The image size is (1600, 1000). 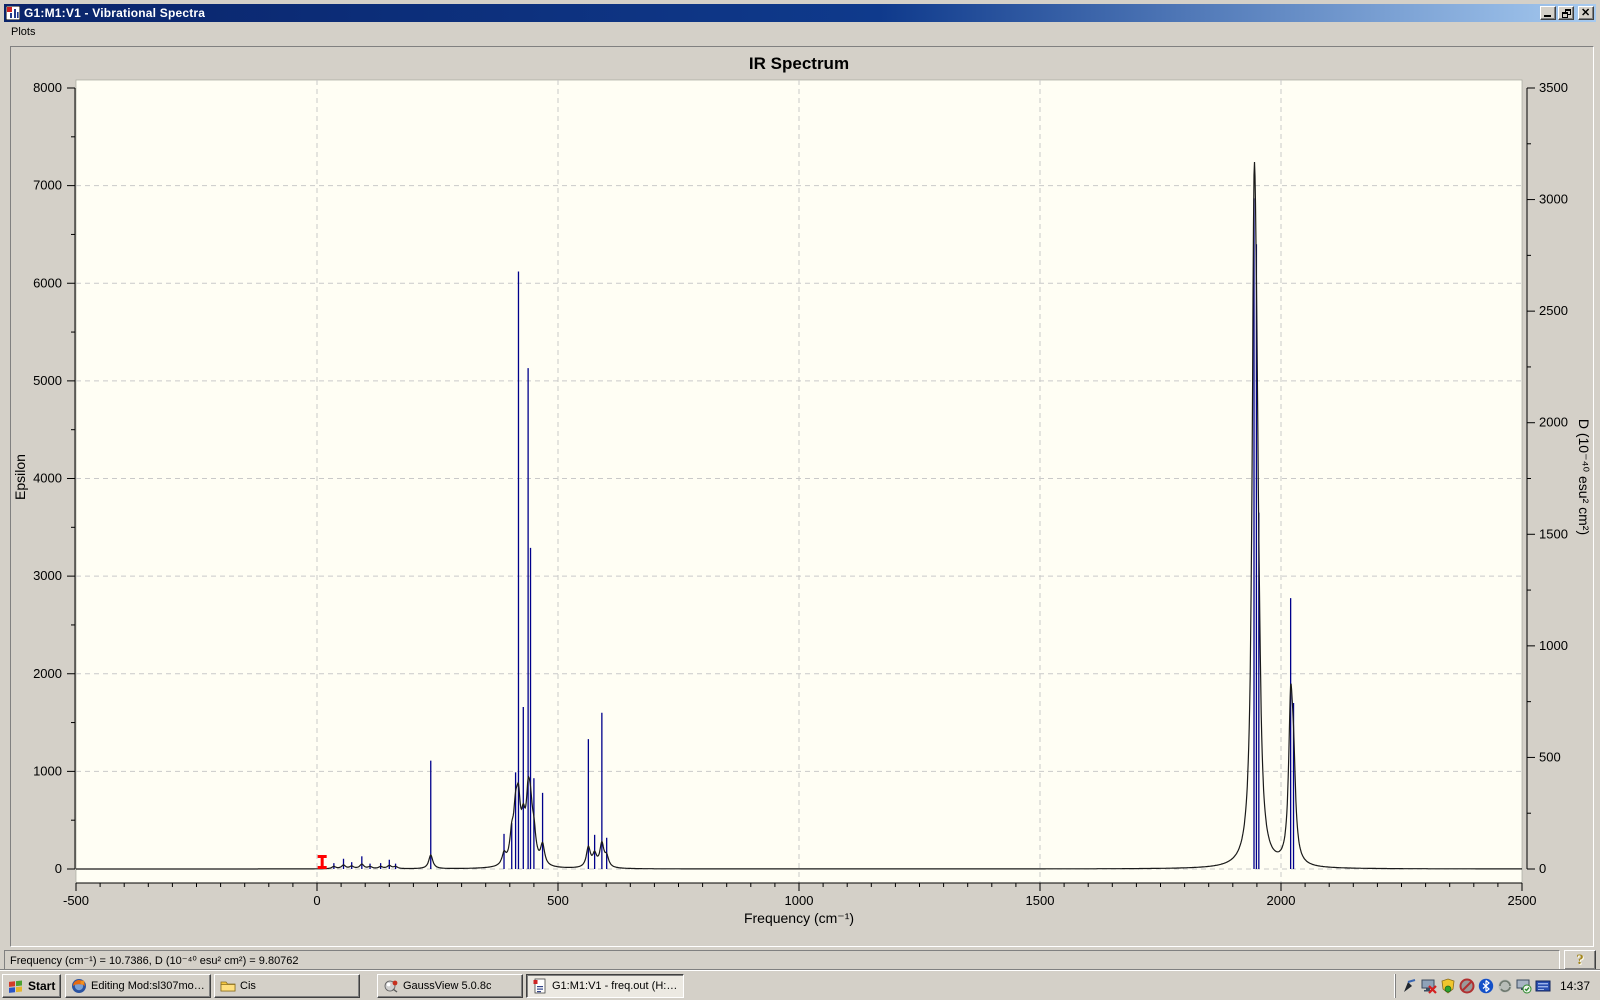 I want to click on svg-text: 4000, so click(x=47, y=478).